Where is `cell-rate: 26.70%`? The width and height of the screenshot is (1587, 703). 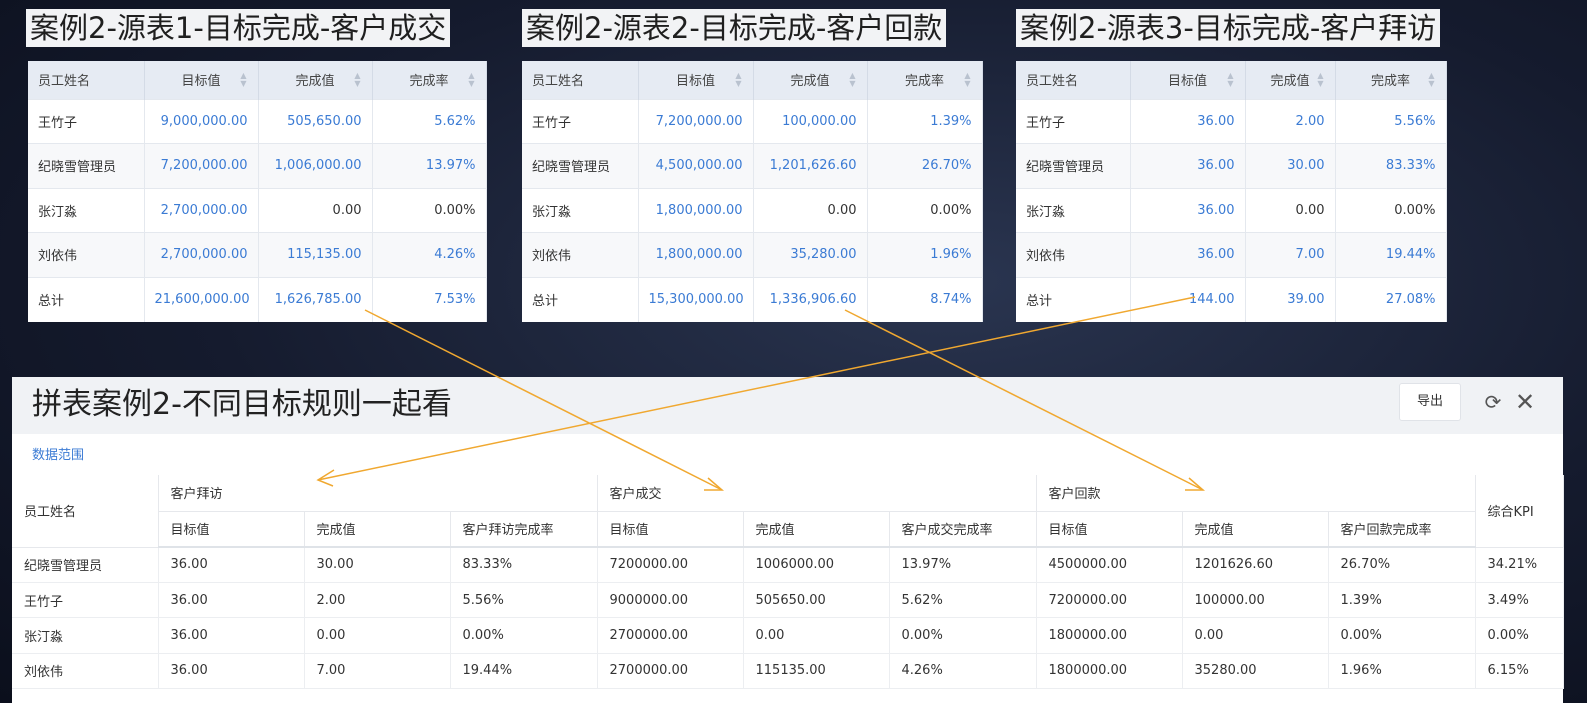 cell-rate: 26.70% is located at coordinates (925, 165).